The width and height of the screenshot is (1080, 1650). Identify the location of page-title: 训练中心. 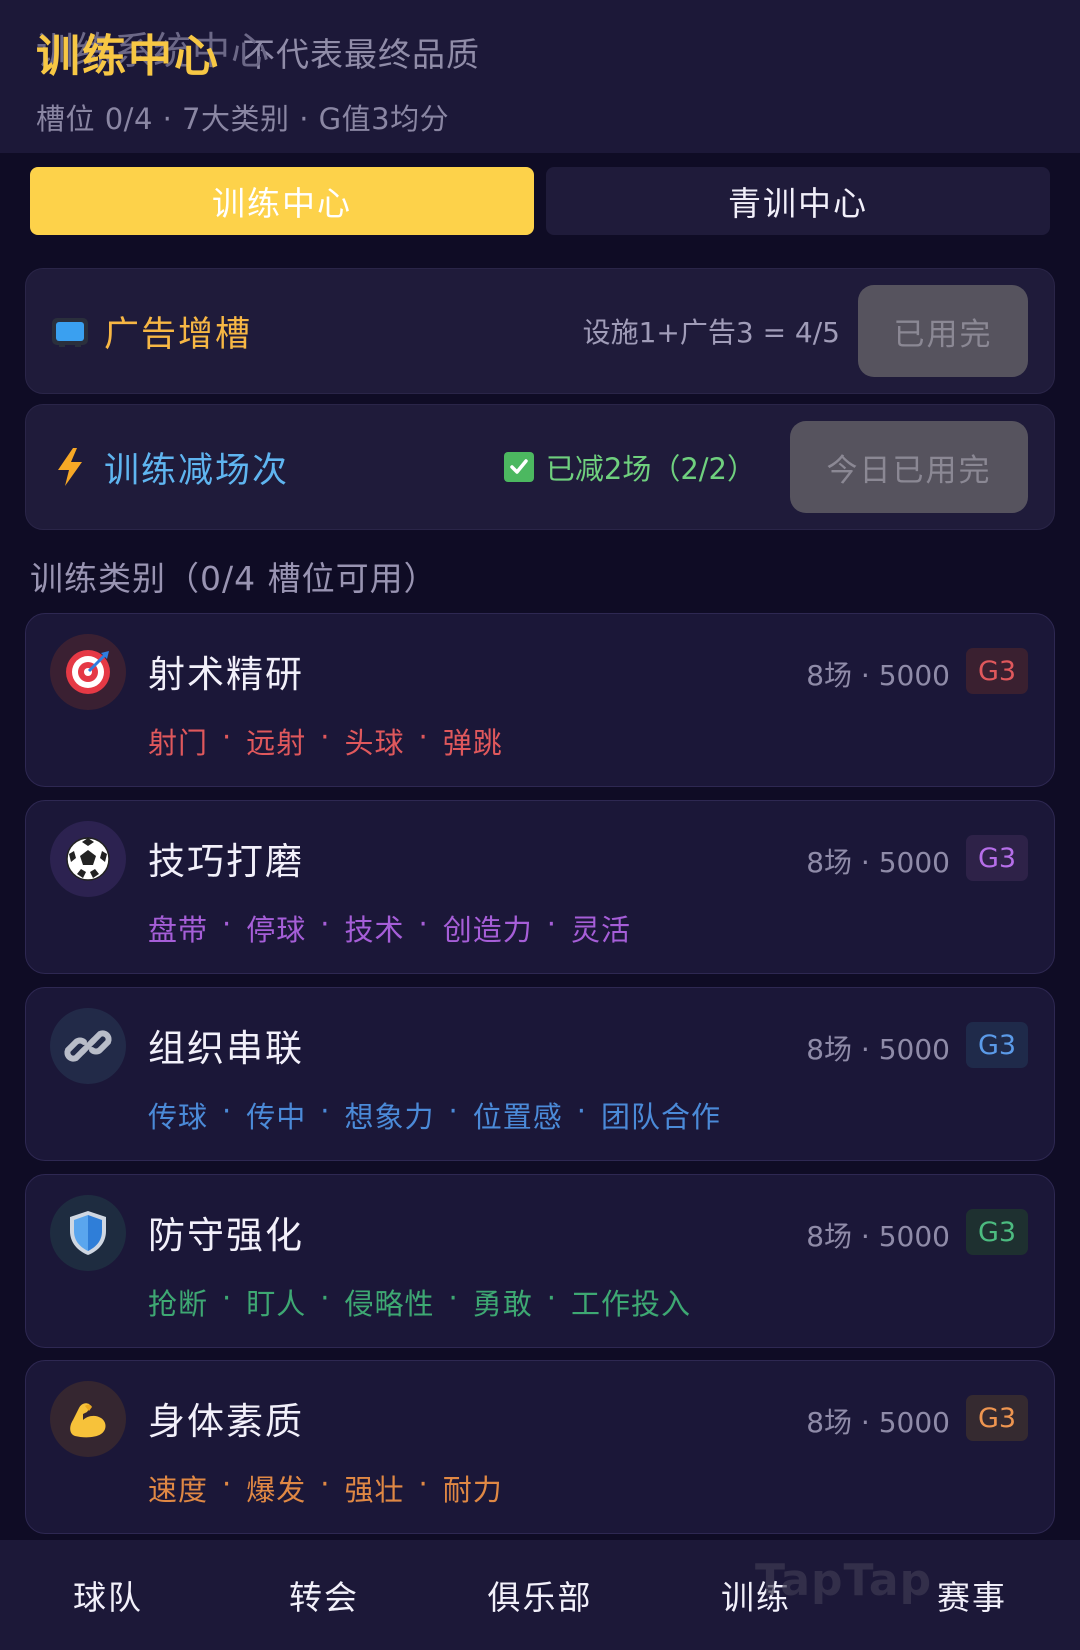
(128, 56).